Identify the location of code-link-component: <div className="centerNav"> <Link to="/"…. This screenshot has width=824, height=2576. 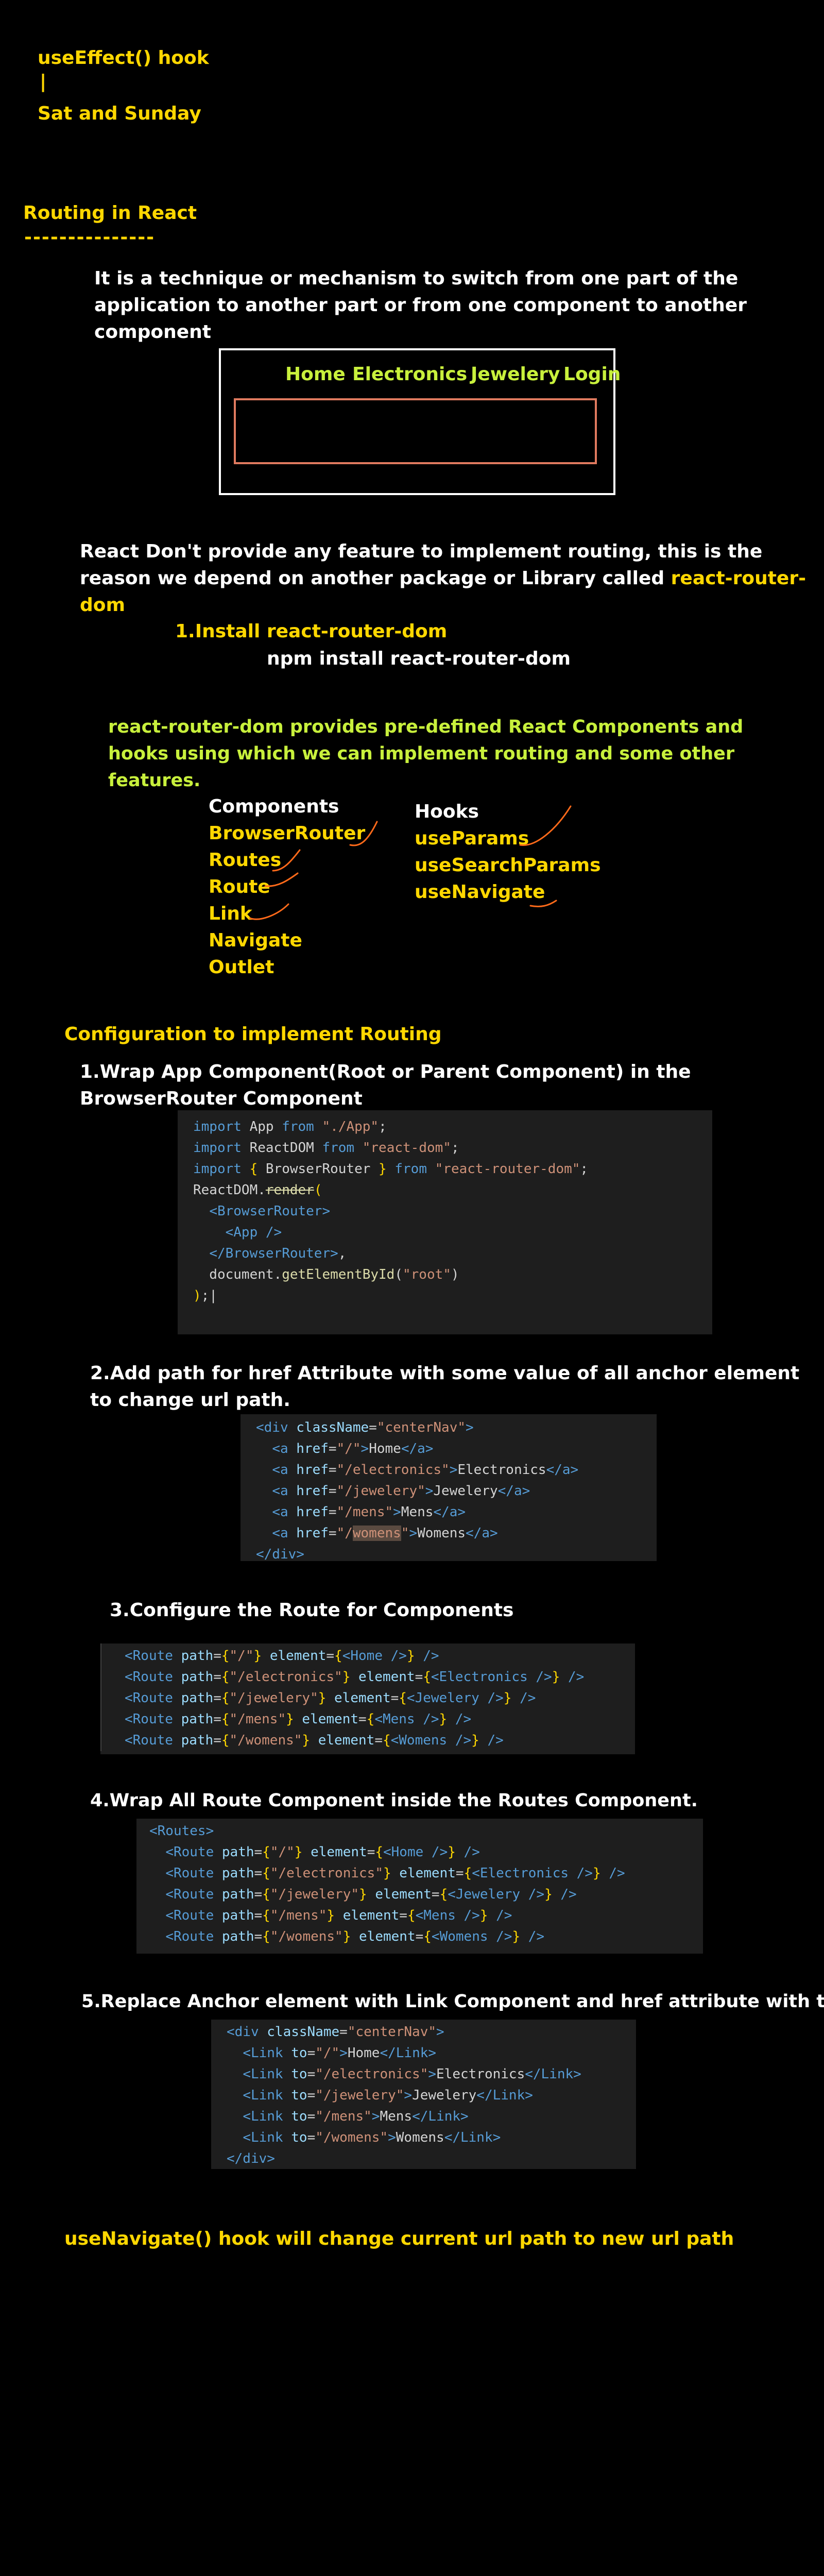
(424, 2094).